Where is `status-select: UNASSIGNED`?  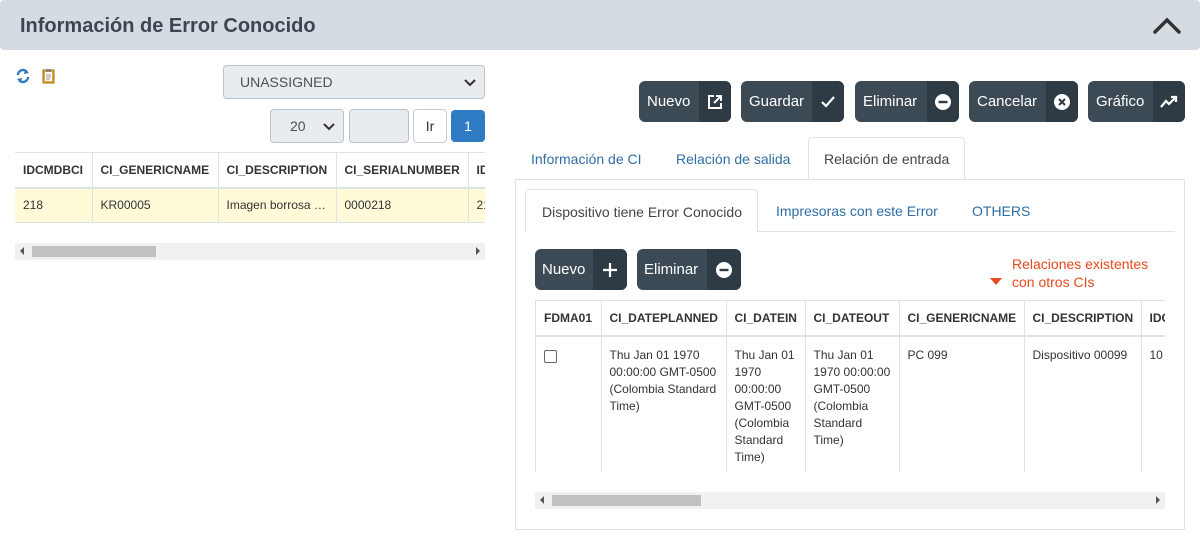
status-select: UNASSIGNED is located at coordinates (354, 82).